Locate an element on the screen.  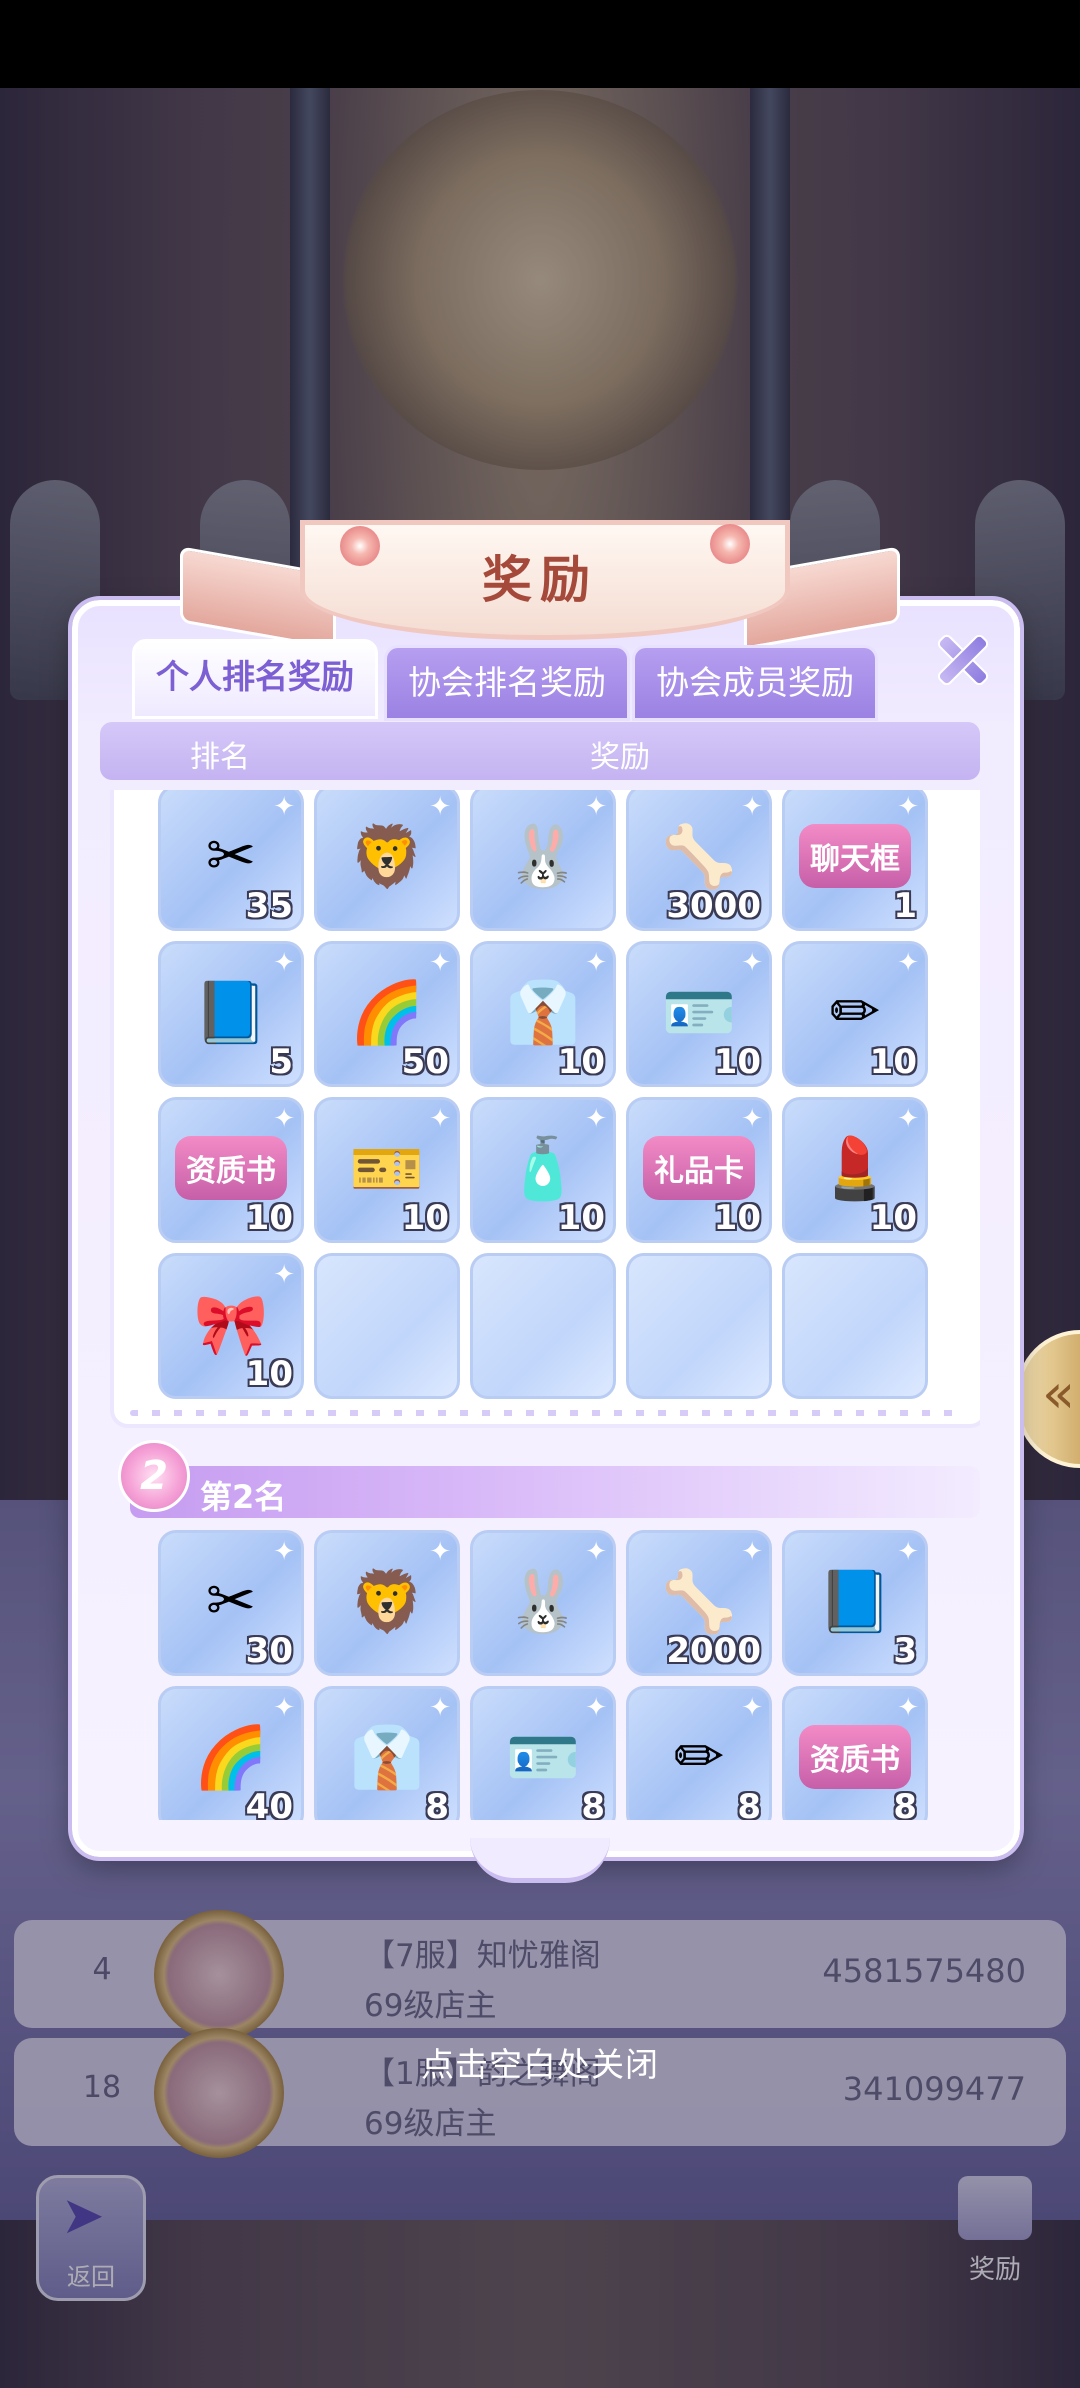
tab-guild-rank: 协会排名奖励 is located at coordinates (507, 683).